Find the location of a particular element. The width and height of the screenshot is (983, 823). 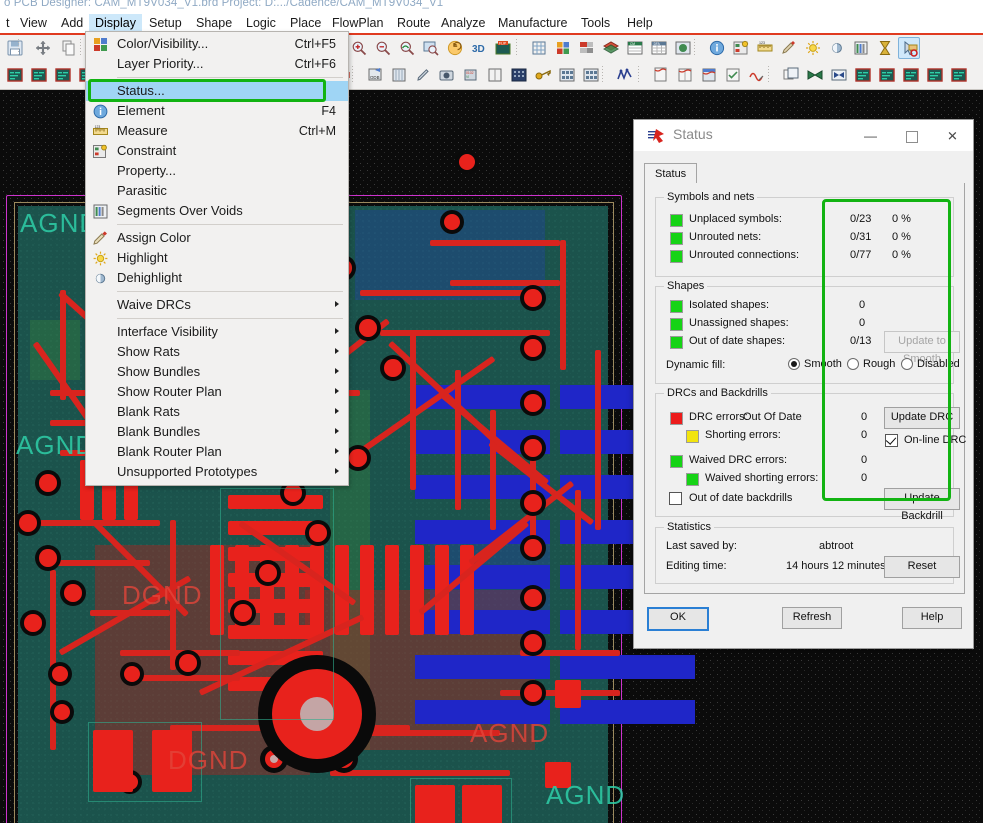

colors-icon is located at coordinates (563, 48).